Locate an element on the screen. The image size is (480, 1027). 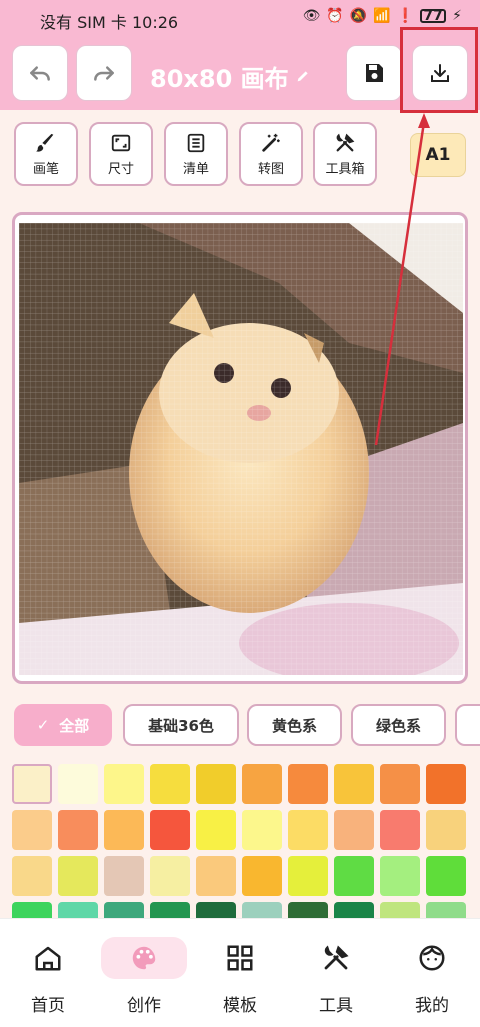
nav-label: 创作 is located at coordinates (144, 1006).